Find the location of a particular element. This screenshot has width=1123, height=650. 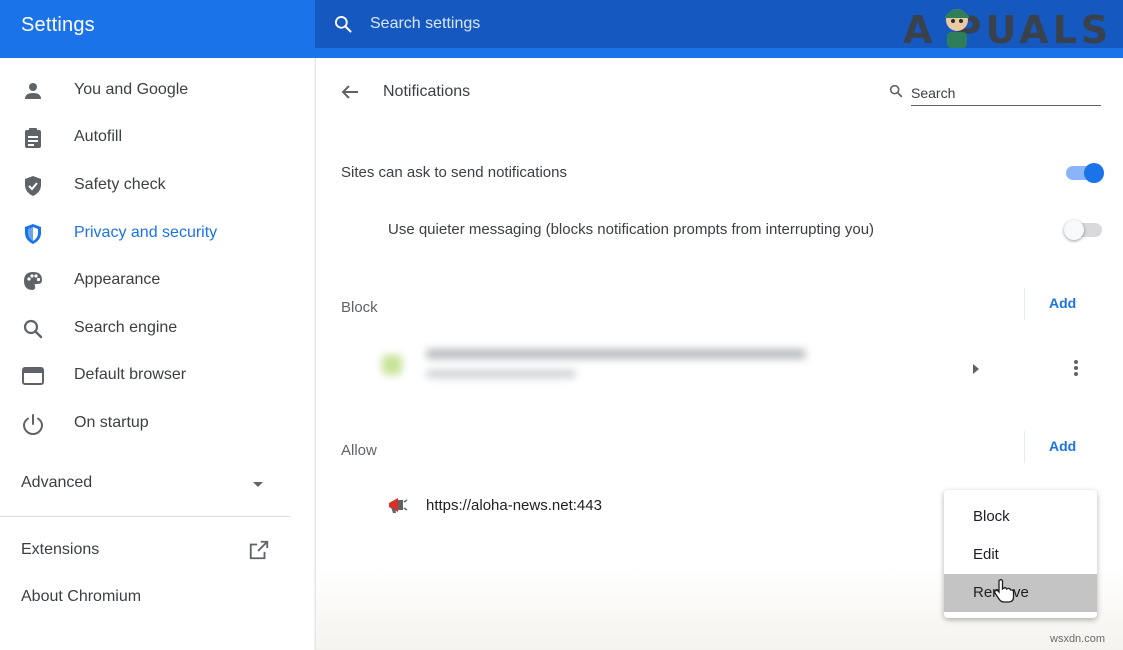

site-context-menu: Block Edit Remove is located at coordinates (1020, 554).